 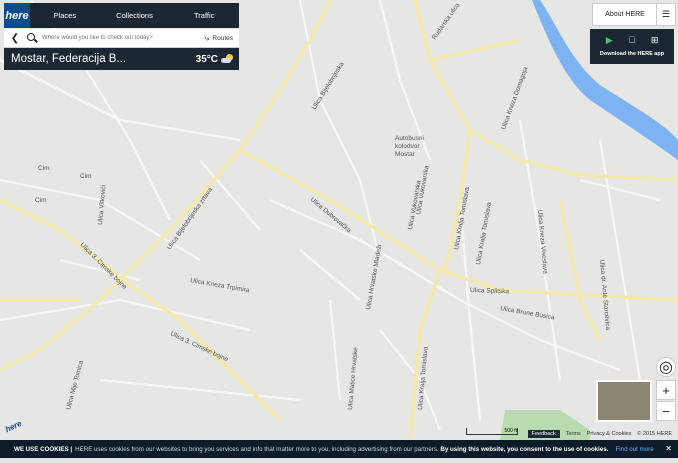 I want to click on tab-collections: Collections, so click(x=135, y=15).